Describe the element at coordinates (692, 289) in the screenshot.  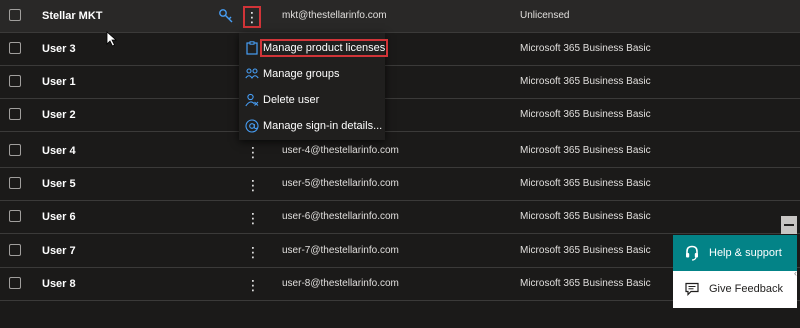
I see `feedback-icon` at that location.